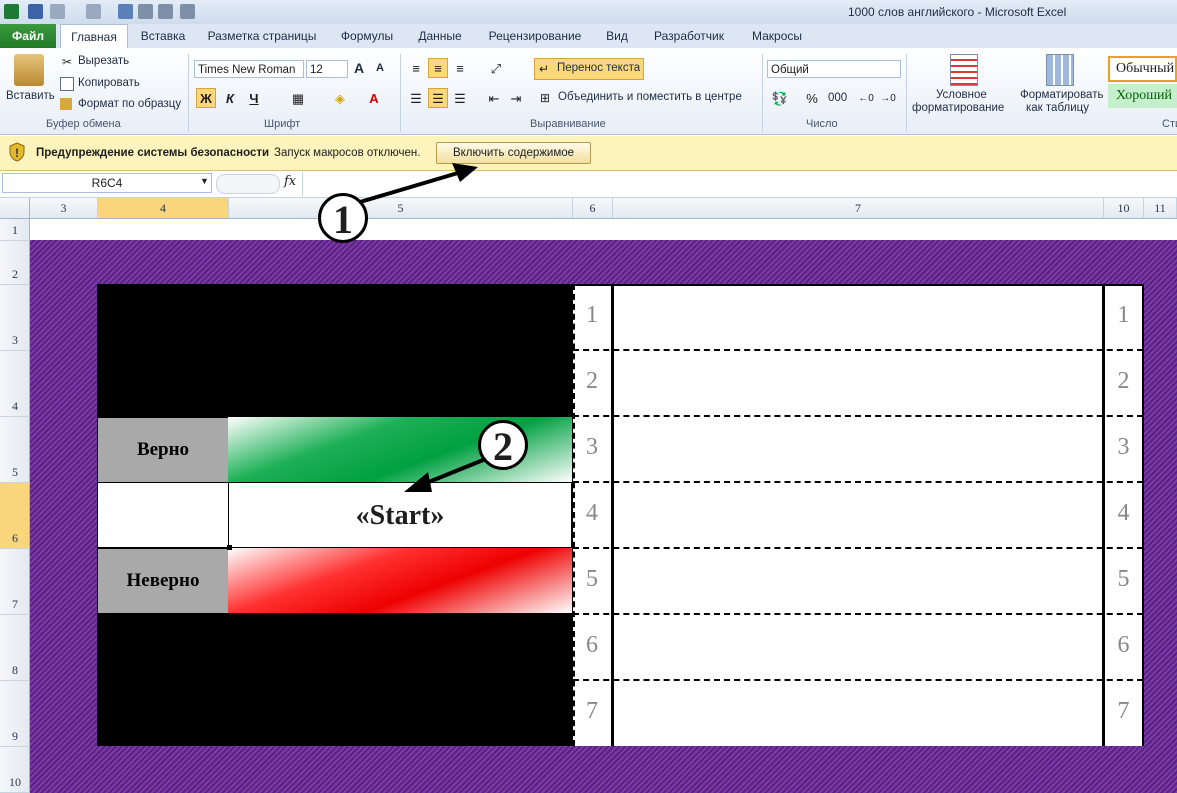 The height and width of the screenshot is (793, 1177). Describe the element at coordinates (343, 218) in the screenshot. I see `callout-1: 1` at that location.